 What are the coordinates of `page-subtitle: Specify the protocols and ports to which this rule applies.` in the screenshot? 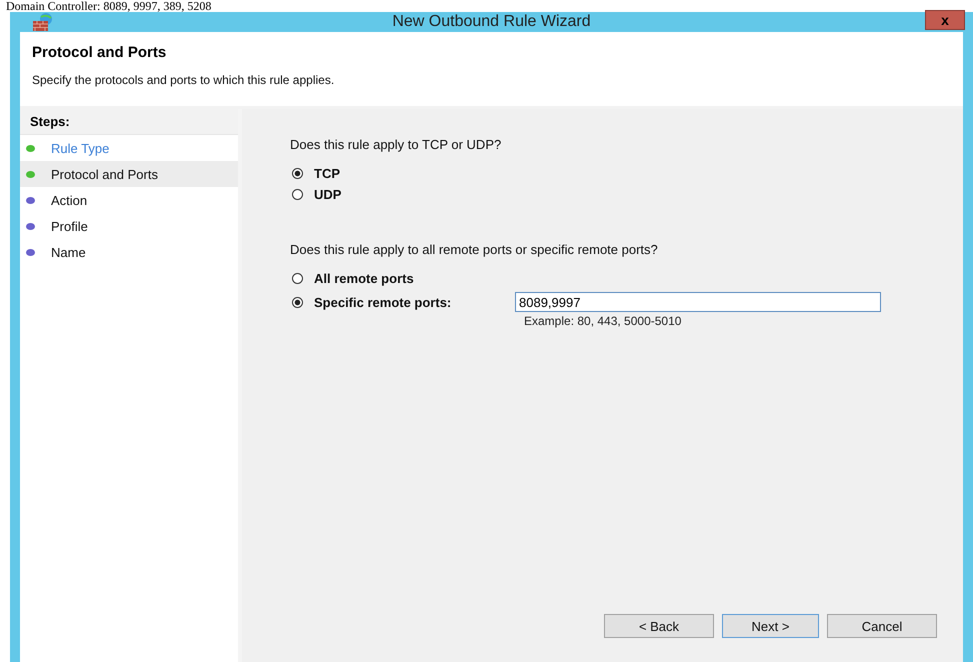 It's located at (184, 80).